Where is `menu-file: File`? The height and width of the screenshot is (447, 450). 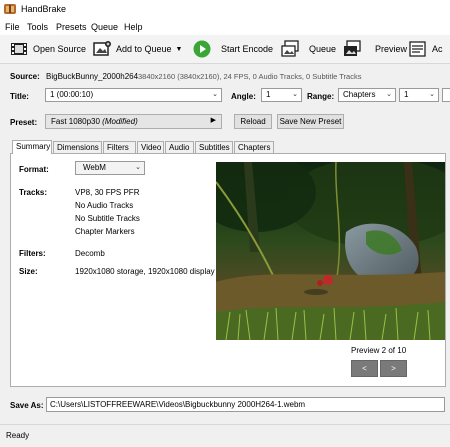 menu-file: File is located at coordinates (12, 27).